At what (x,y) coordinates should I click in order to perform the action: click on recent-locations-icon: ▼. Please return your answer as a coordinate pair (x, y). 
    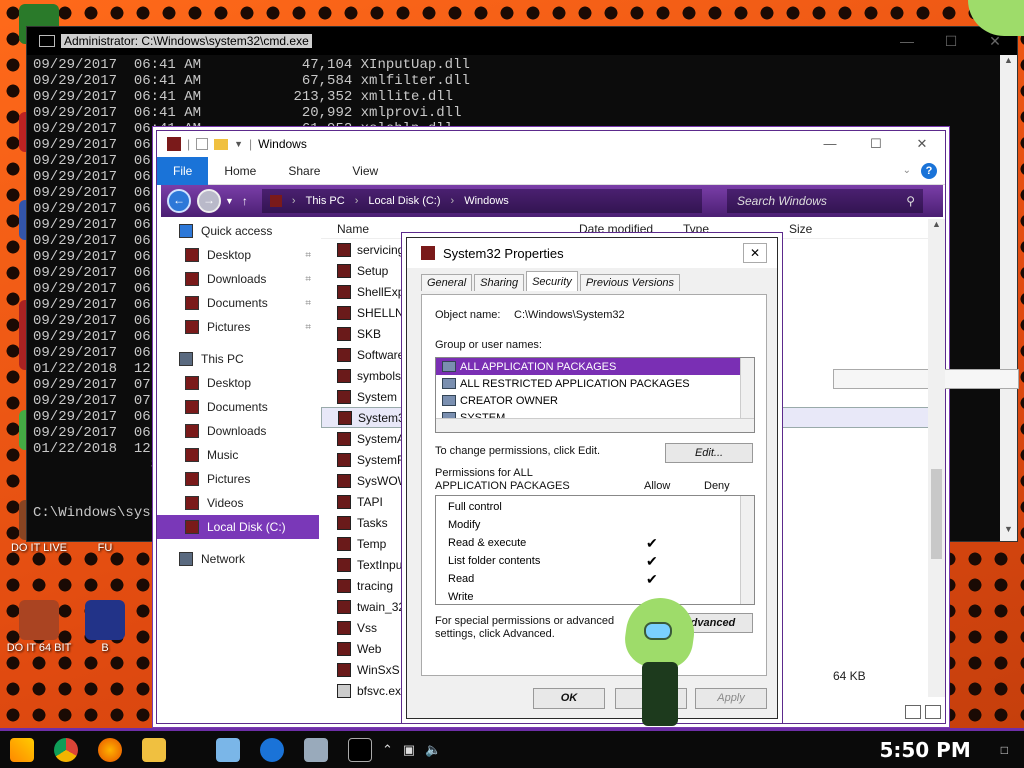
    Looking at the image, I should click on (229, 201).